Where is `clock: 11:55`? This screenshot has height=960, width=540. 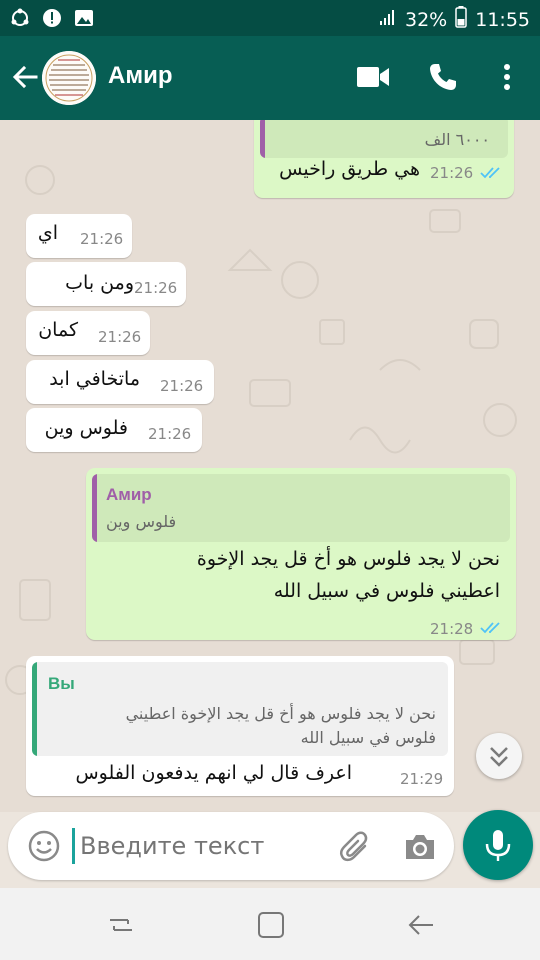
clock: 11:55 is located at coordinates (502, 19).